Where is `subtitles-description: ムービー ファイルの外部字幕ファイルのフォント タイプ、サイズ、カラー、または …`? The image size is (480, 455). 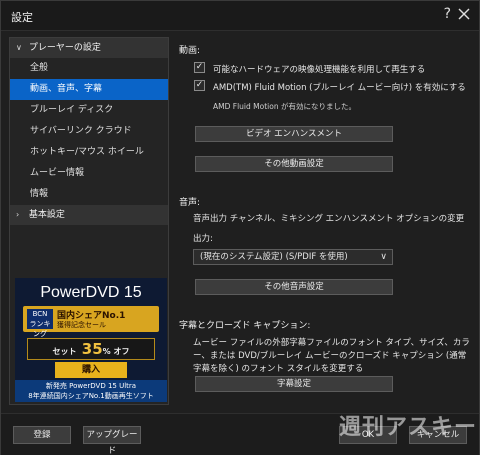 subtitles-description: ムービー ファイルの外部字幕ファイルのフォント タイプ、サイズ、カラー、または … is located at coordinates (331, 356).